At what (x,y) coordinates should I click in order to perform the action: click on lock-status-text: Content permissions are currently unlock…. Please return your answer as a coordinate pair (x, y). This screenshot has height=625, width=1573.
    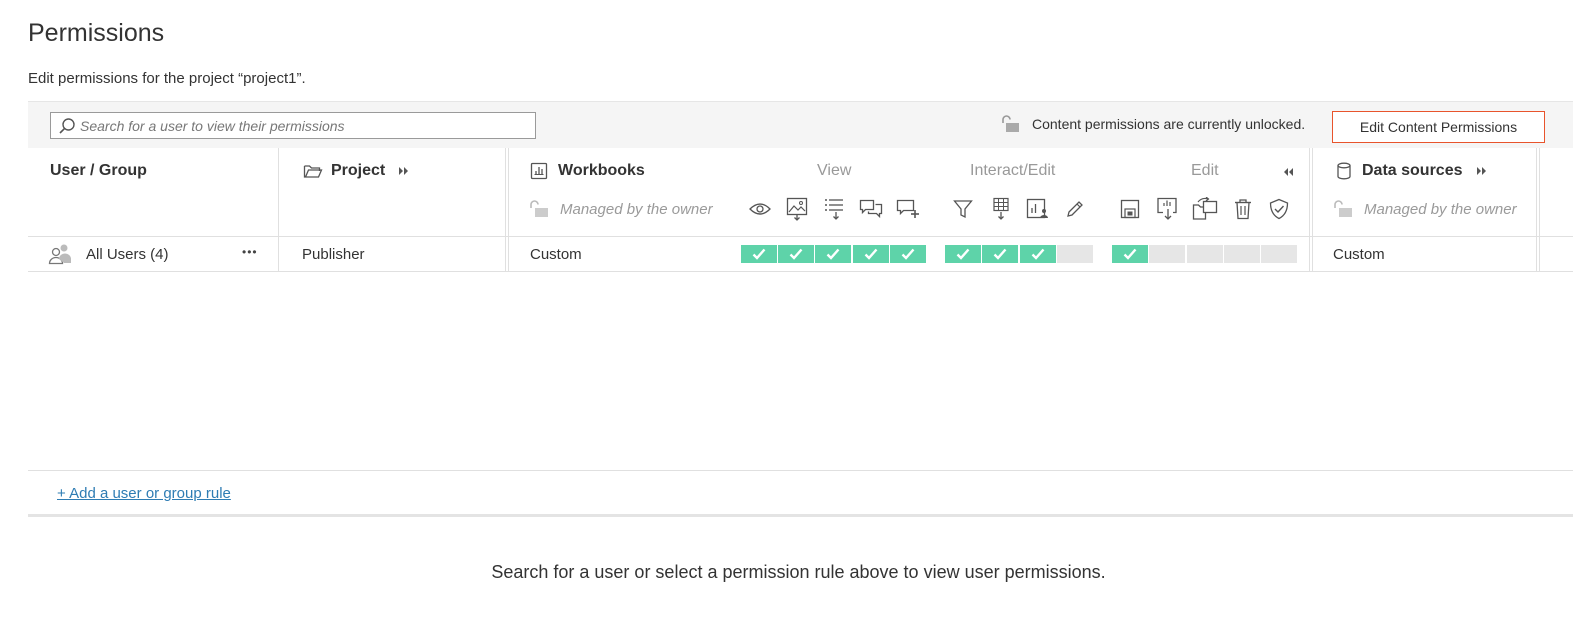
    Looking at the image, I should click on (1169, 124).